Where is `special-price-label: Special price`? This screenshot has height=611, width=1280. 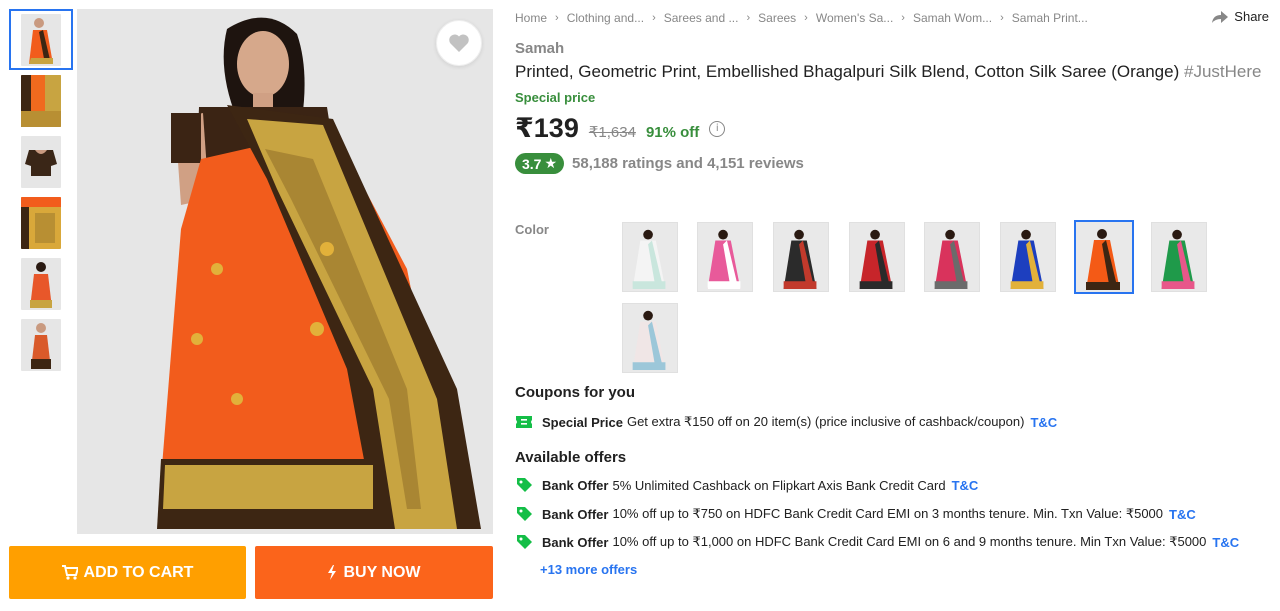
special-price-label: Special price is located at coordinates (555, 97).